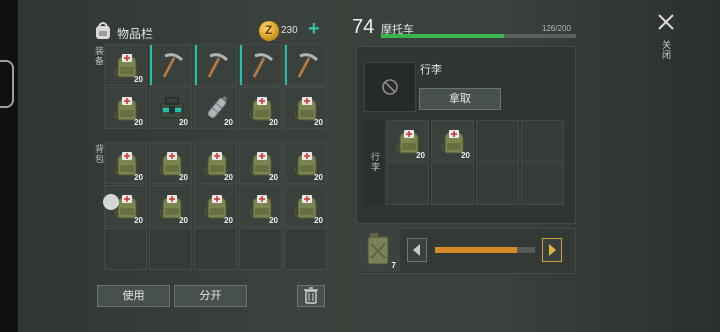  What do you see at coordinates (556, 28) in the screenshot?
I see `vehicle-capacity: 126/200` at bounding box center [556, 28].